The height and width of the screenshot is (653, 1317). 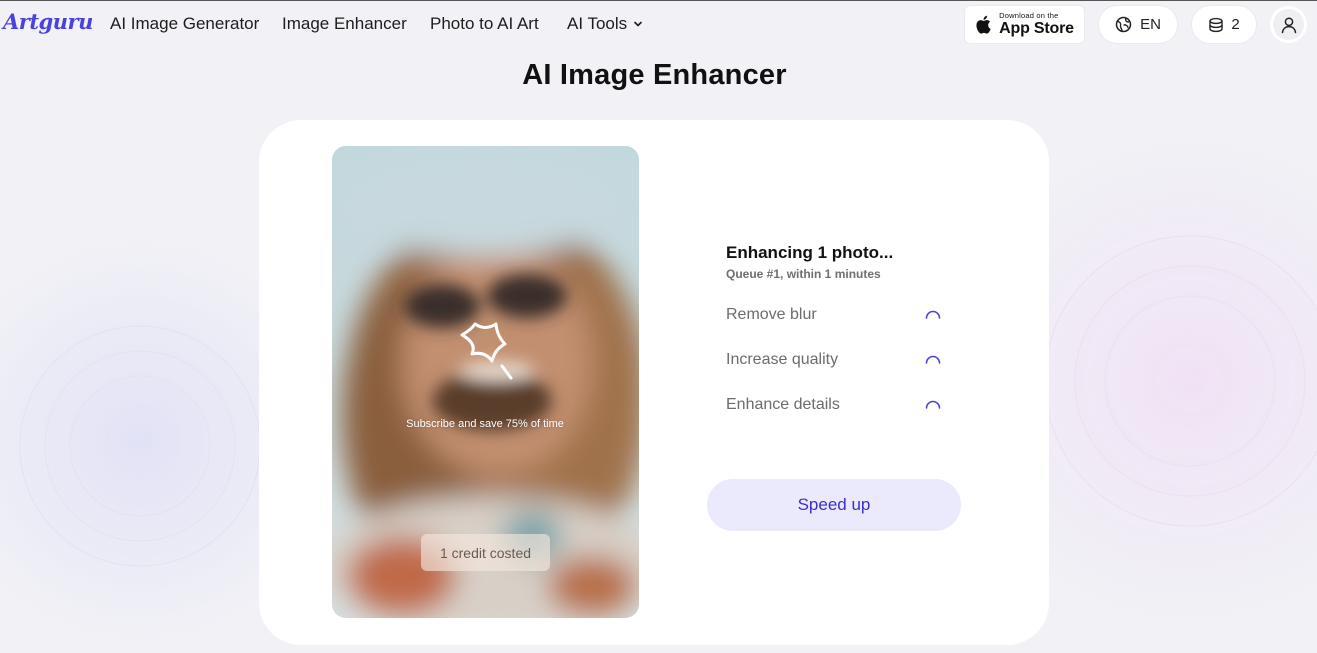 I want to click on speed-up-button: Speed up, so click(x=834, y=505).